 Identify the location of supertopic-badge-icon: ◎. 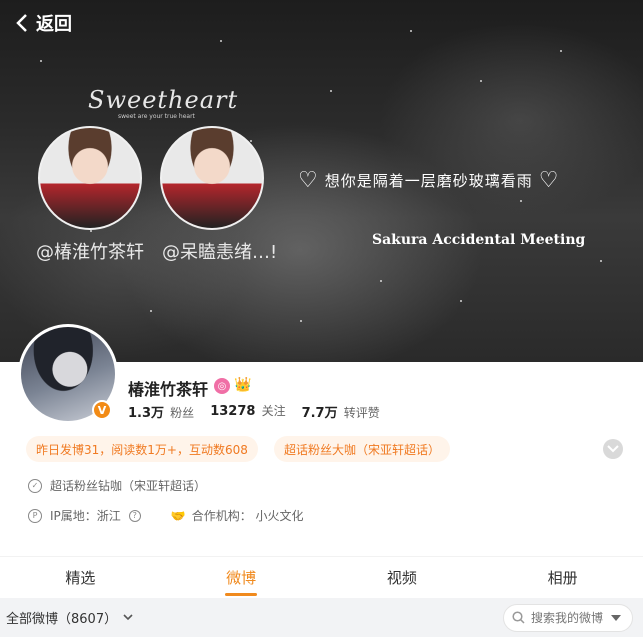
(222, 386).